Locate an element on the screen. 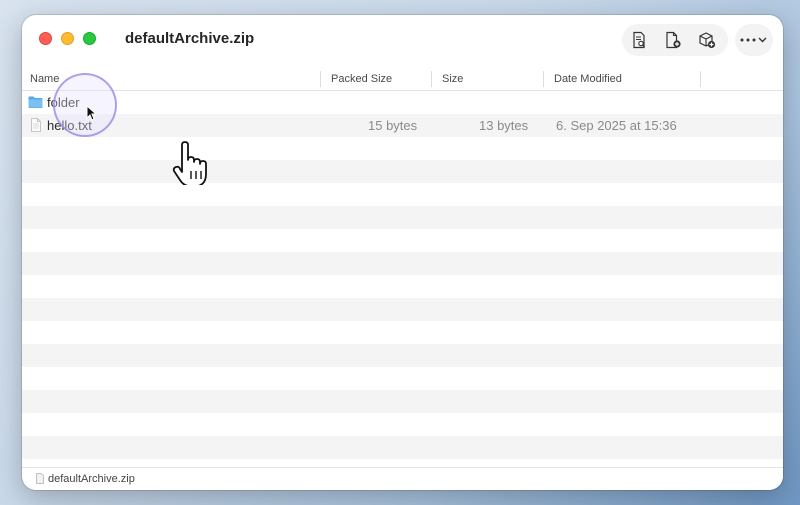  preview-document-icon is located at coordinates (639, 40).